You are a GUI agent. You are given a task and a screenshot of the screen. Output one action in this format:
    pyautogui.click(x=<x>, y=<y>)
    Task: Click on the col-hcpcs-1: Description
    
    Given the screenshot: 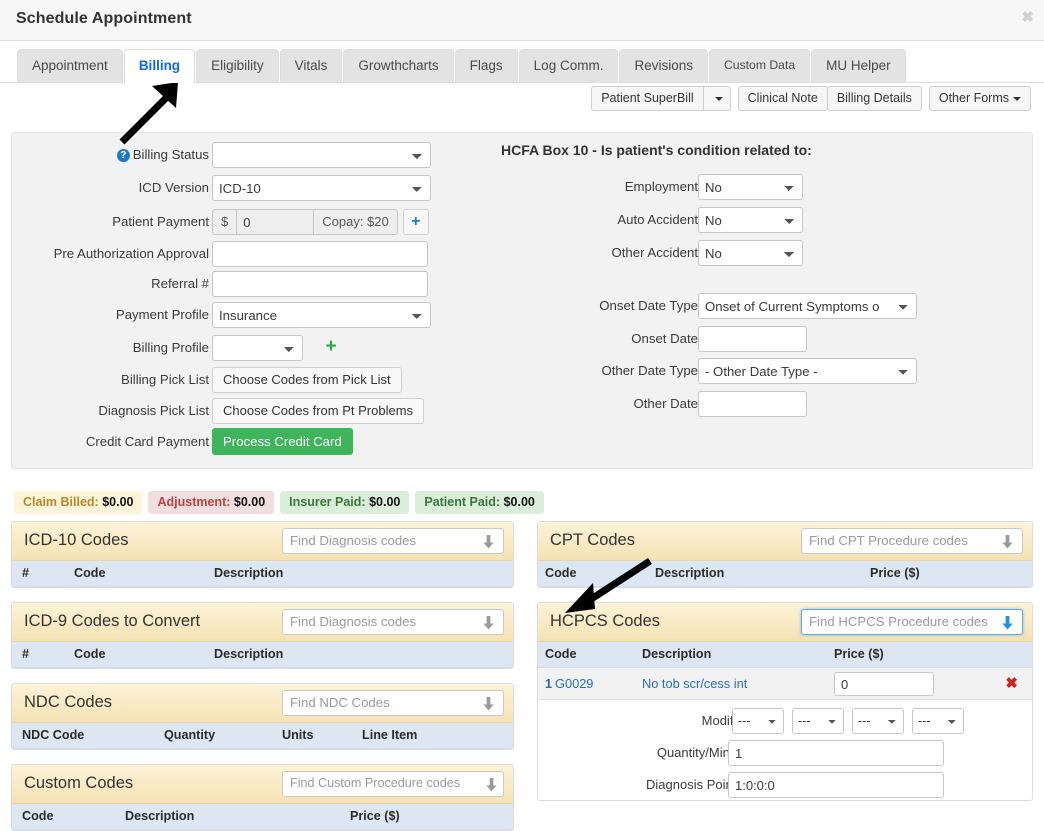 What is the action you would take?
    pyautogui.click(x=677, y=654)
    